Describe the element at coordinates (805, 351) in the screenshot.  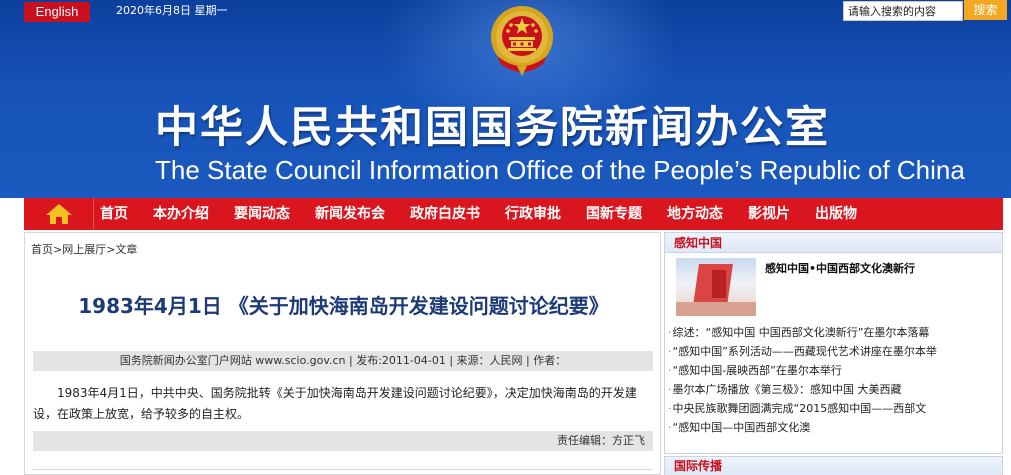
I see `news-link: “感知中国”系列活动——西藏现代艺术讲座在墨尔本举` at that location.